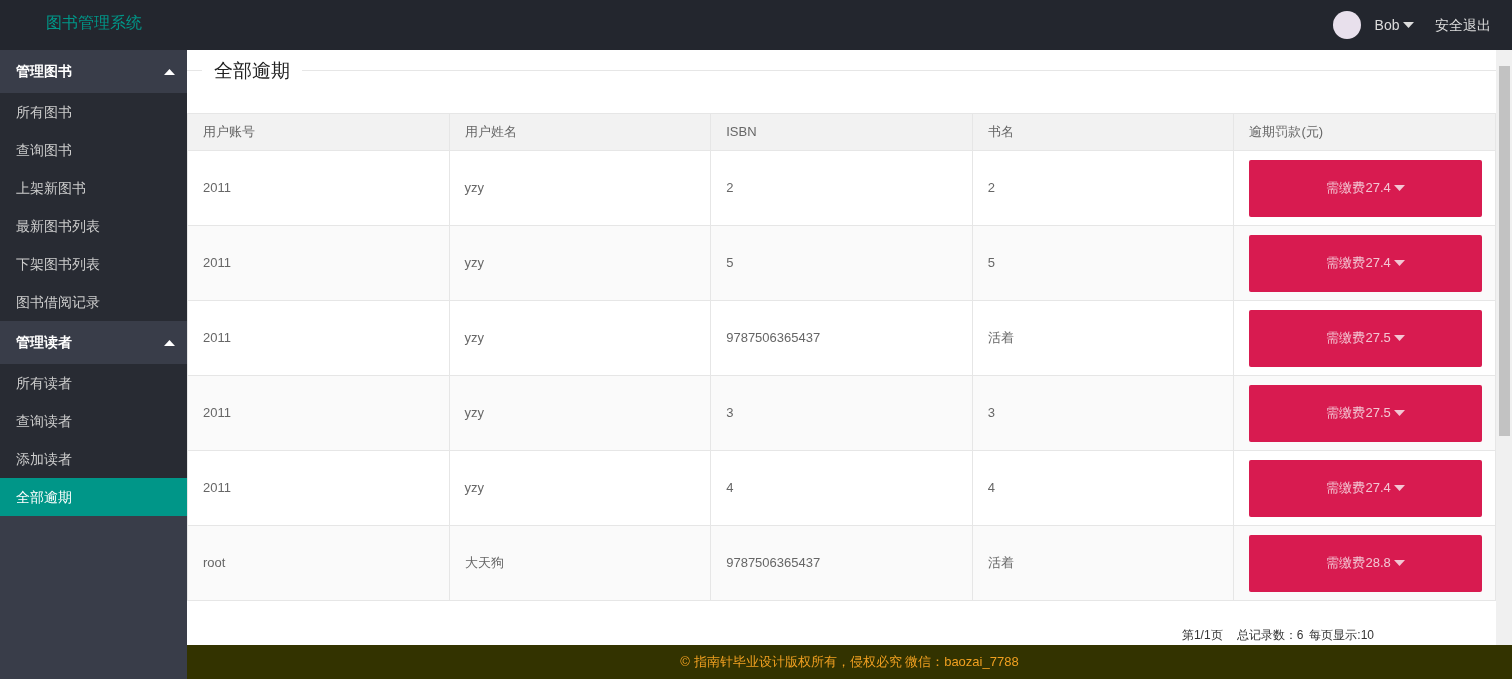 The image size is (1512, 679). What do you see at coordinates (252, 71) in the screenshot?
I see `page-title: 全部逾期` at bounding box center [252, 71].